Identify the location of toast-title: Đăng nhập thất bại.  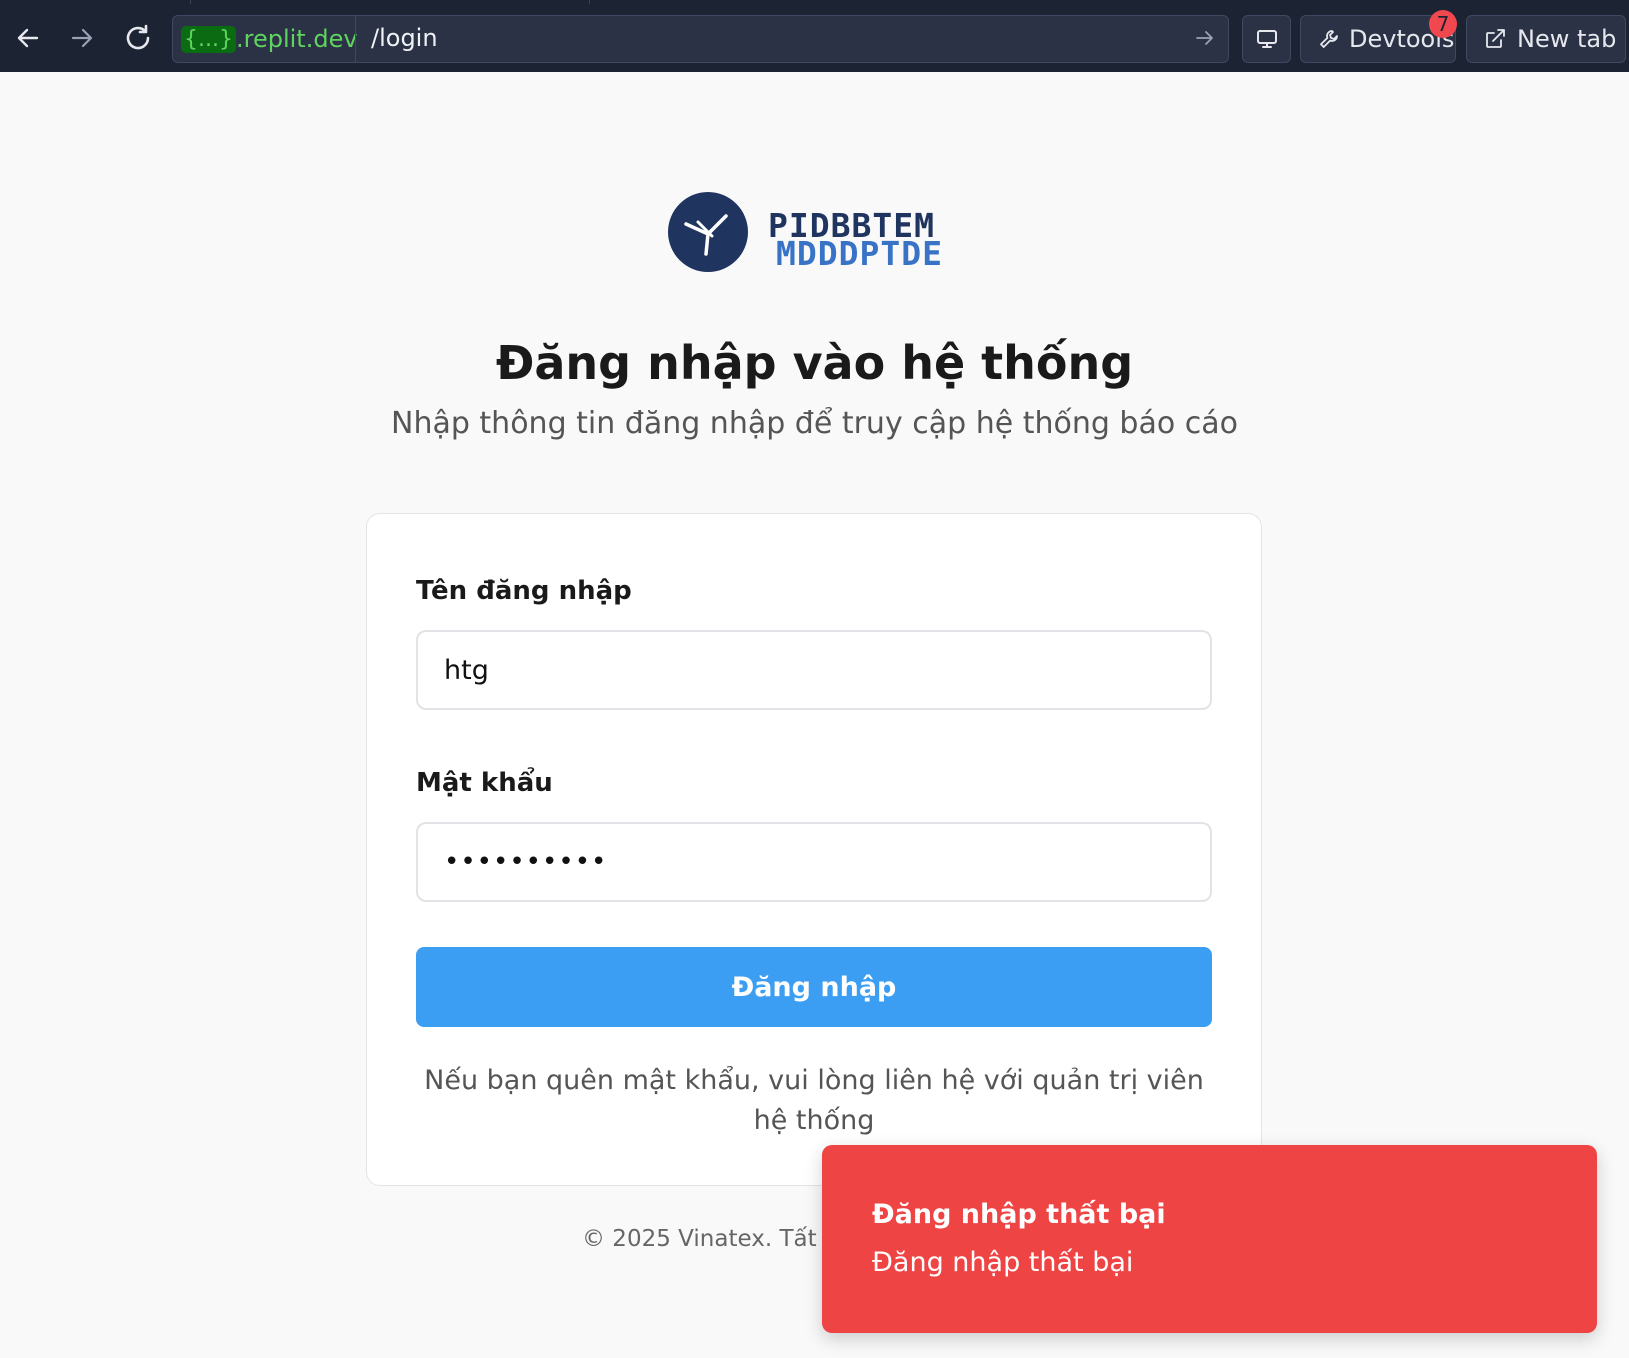
(1019, 1214).